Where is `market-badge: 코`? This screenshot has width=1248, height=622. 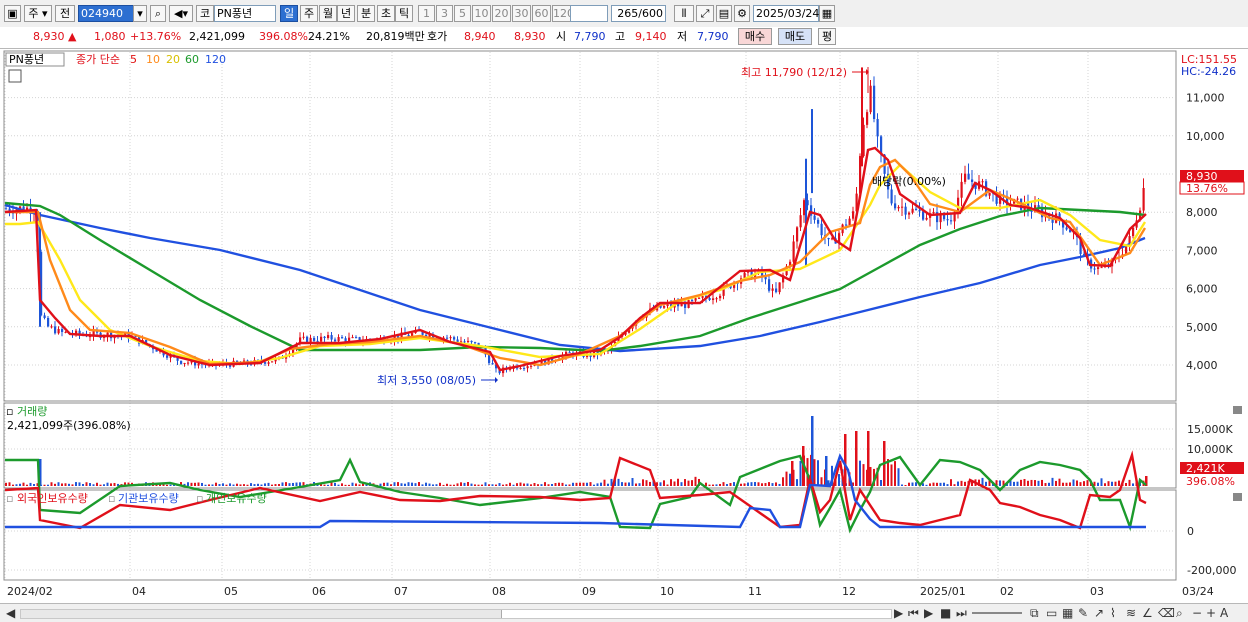 market-badge: 코 is located at coordinates (205, 13).